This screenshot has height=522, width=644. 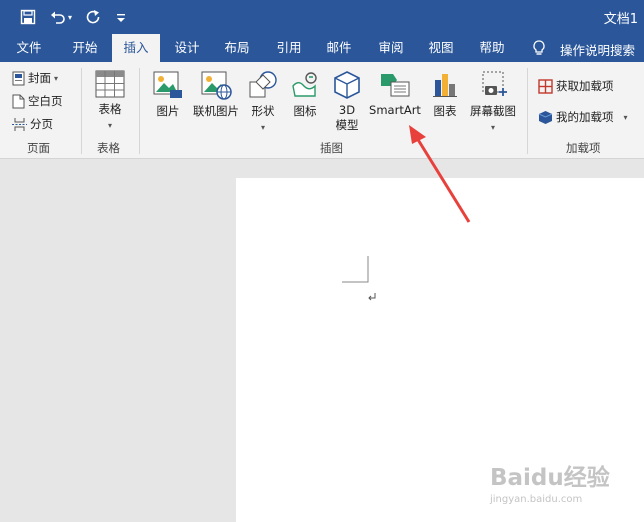 I want to click on smartart-button: SmartArt, so click(x=395, y=93).